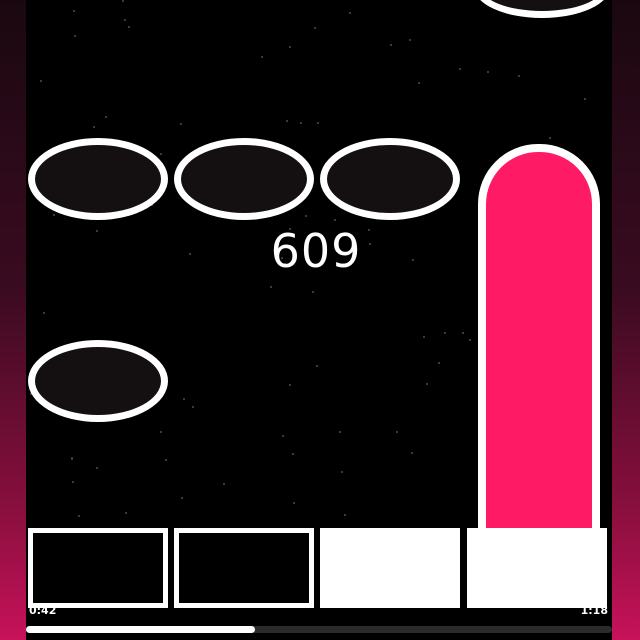 The image size is (640, 640). I want to click on elapsed-time: 0:42, so click(43, 610).